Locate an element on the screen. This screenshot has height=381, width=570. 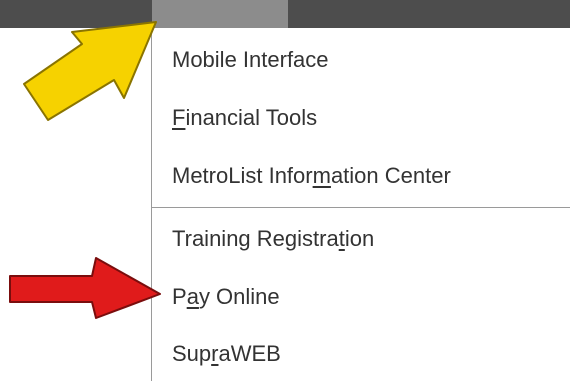
menu-item-supraweb: SupraWEB is located at coordinates (226, 354).